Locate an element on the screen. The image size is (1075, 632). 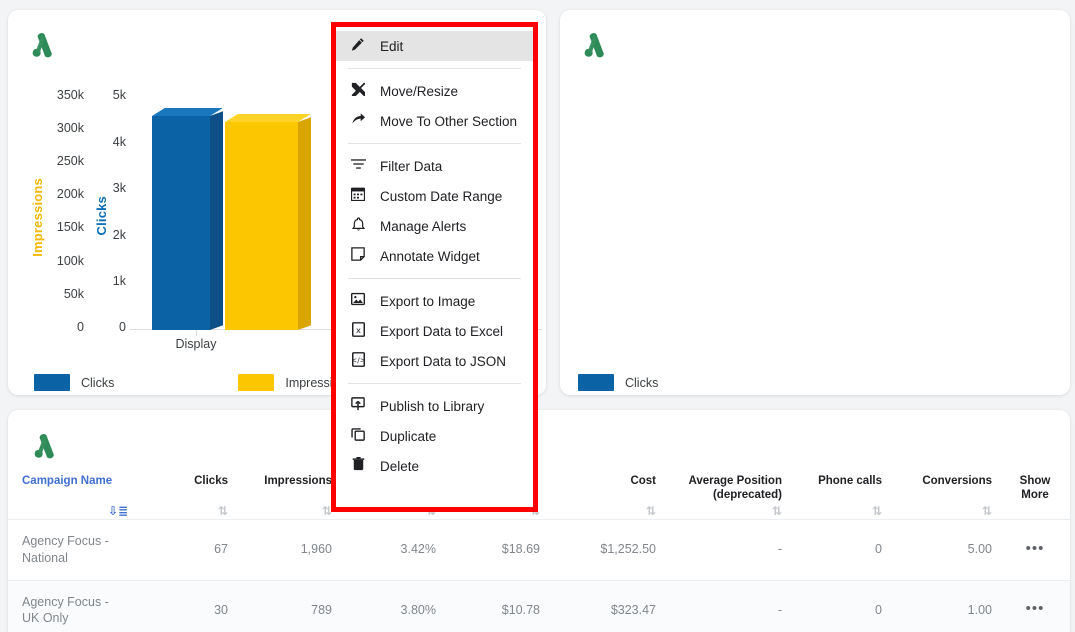
cell-clicks: 67 is located at coordinates (186, 549).